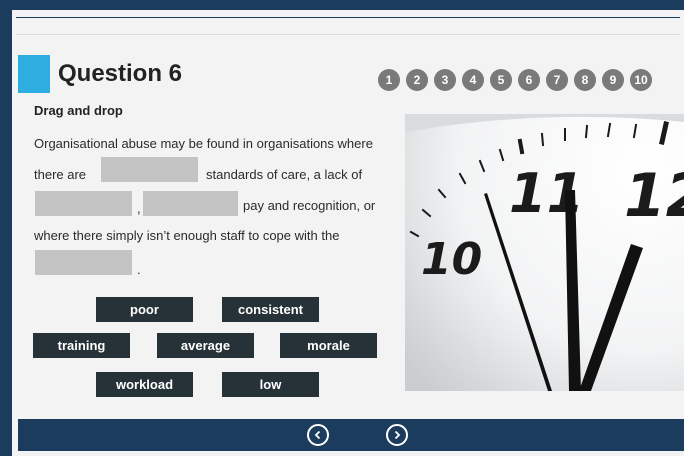  Describe the element at coordinates (144, 384) in the screenshot. I see `option-chip: workload` at that location.